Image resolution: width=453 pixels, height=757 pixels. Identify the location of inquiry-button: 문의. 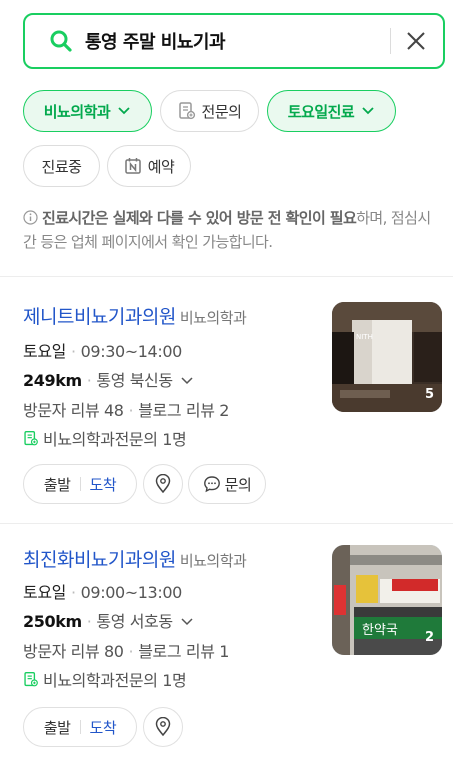
(227, 484).